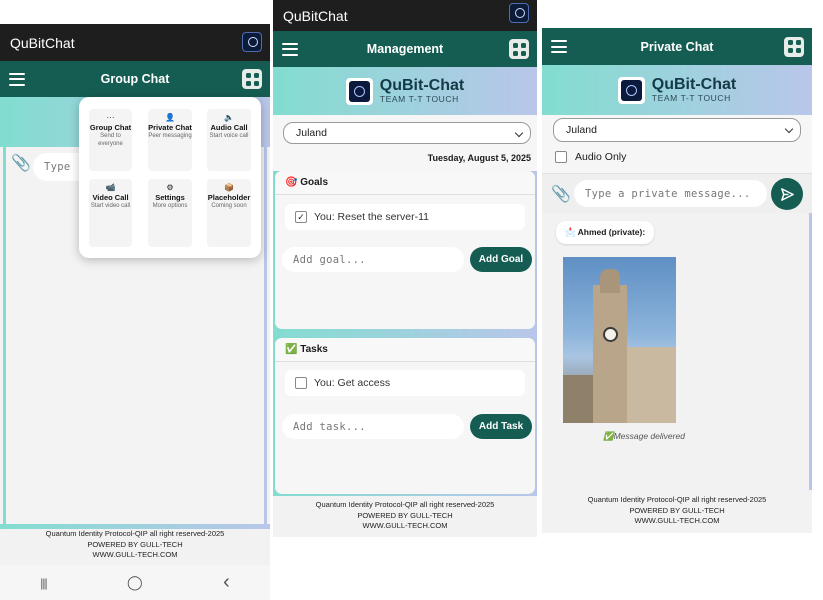 Image resolution: width=823 pixels, height=600 pixels. Describe the element at coordinates (301, 383) in the screenshot. I see `task-checkbox` at that location.